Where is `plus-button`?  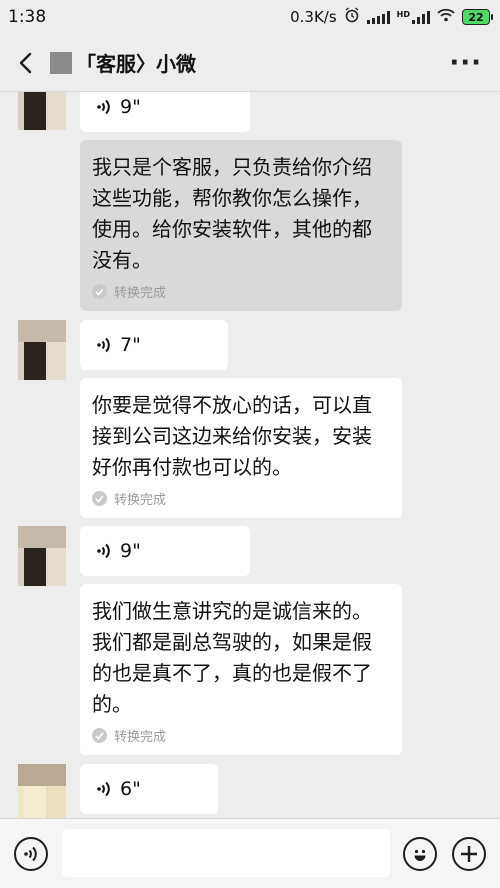 plus-button is located at coordinates (469, 854).